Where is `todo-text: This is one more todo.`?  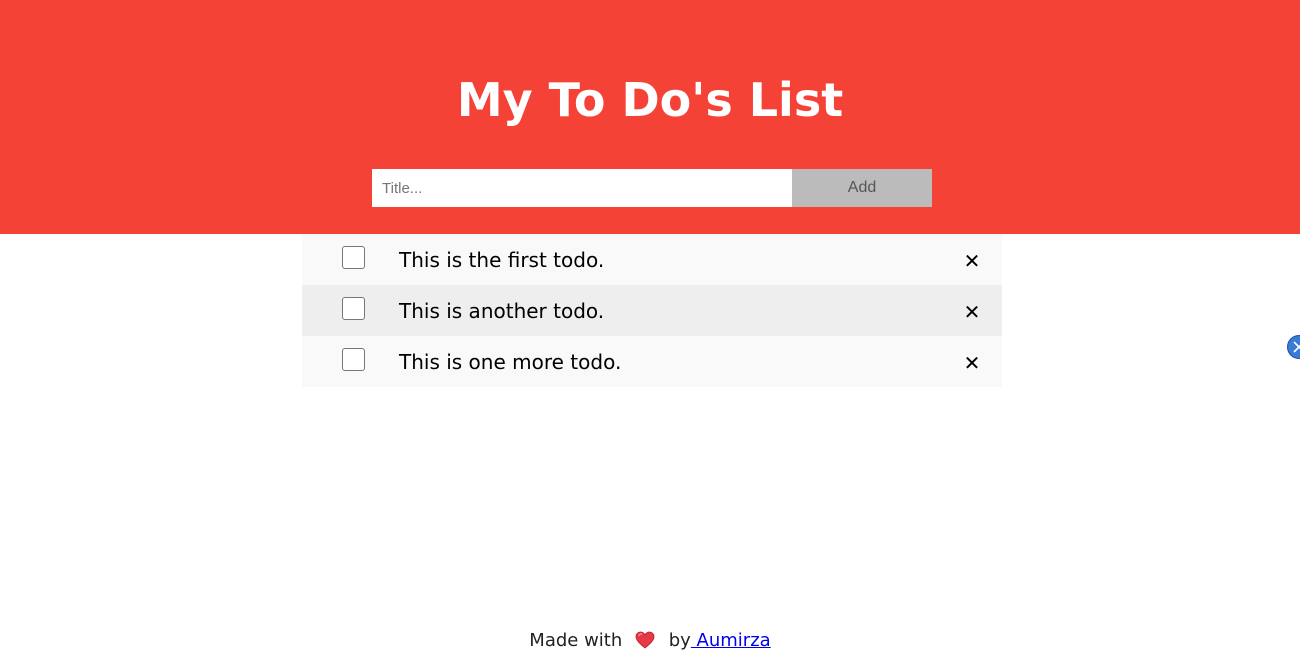 todo-text: This is one more todo. is located at coordinates (510, 362).